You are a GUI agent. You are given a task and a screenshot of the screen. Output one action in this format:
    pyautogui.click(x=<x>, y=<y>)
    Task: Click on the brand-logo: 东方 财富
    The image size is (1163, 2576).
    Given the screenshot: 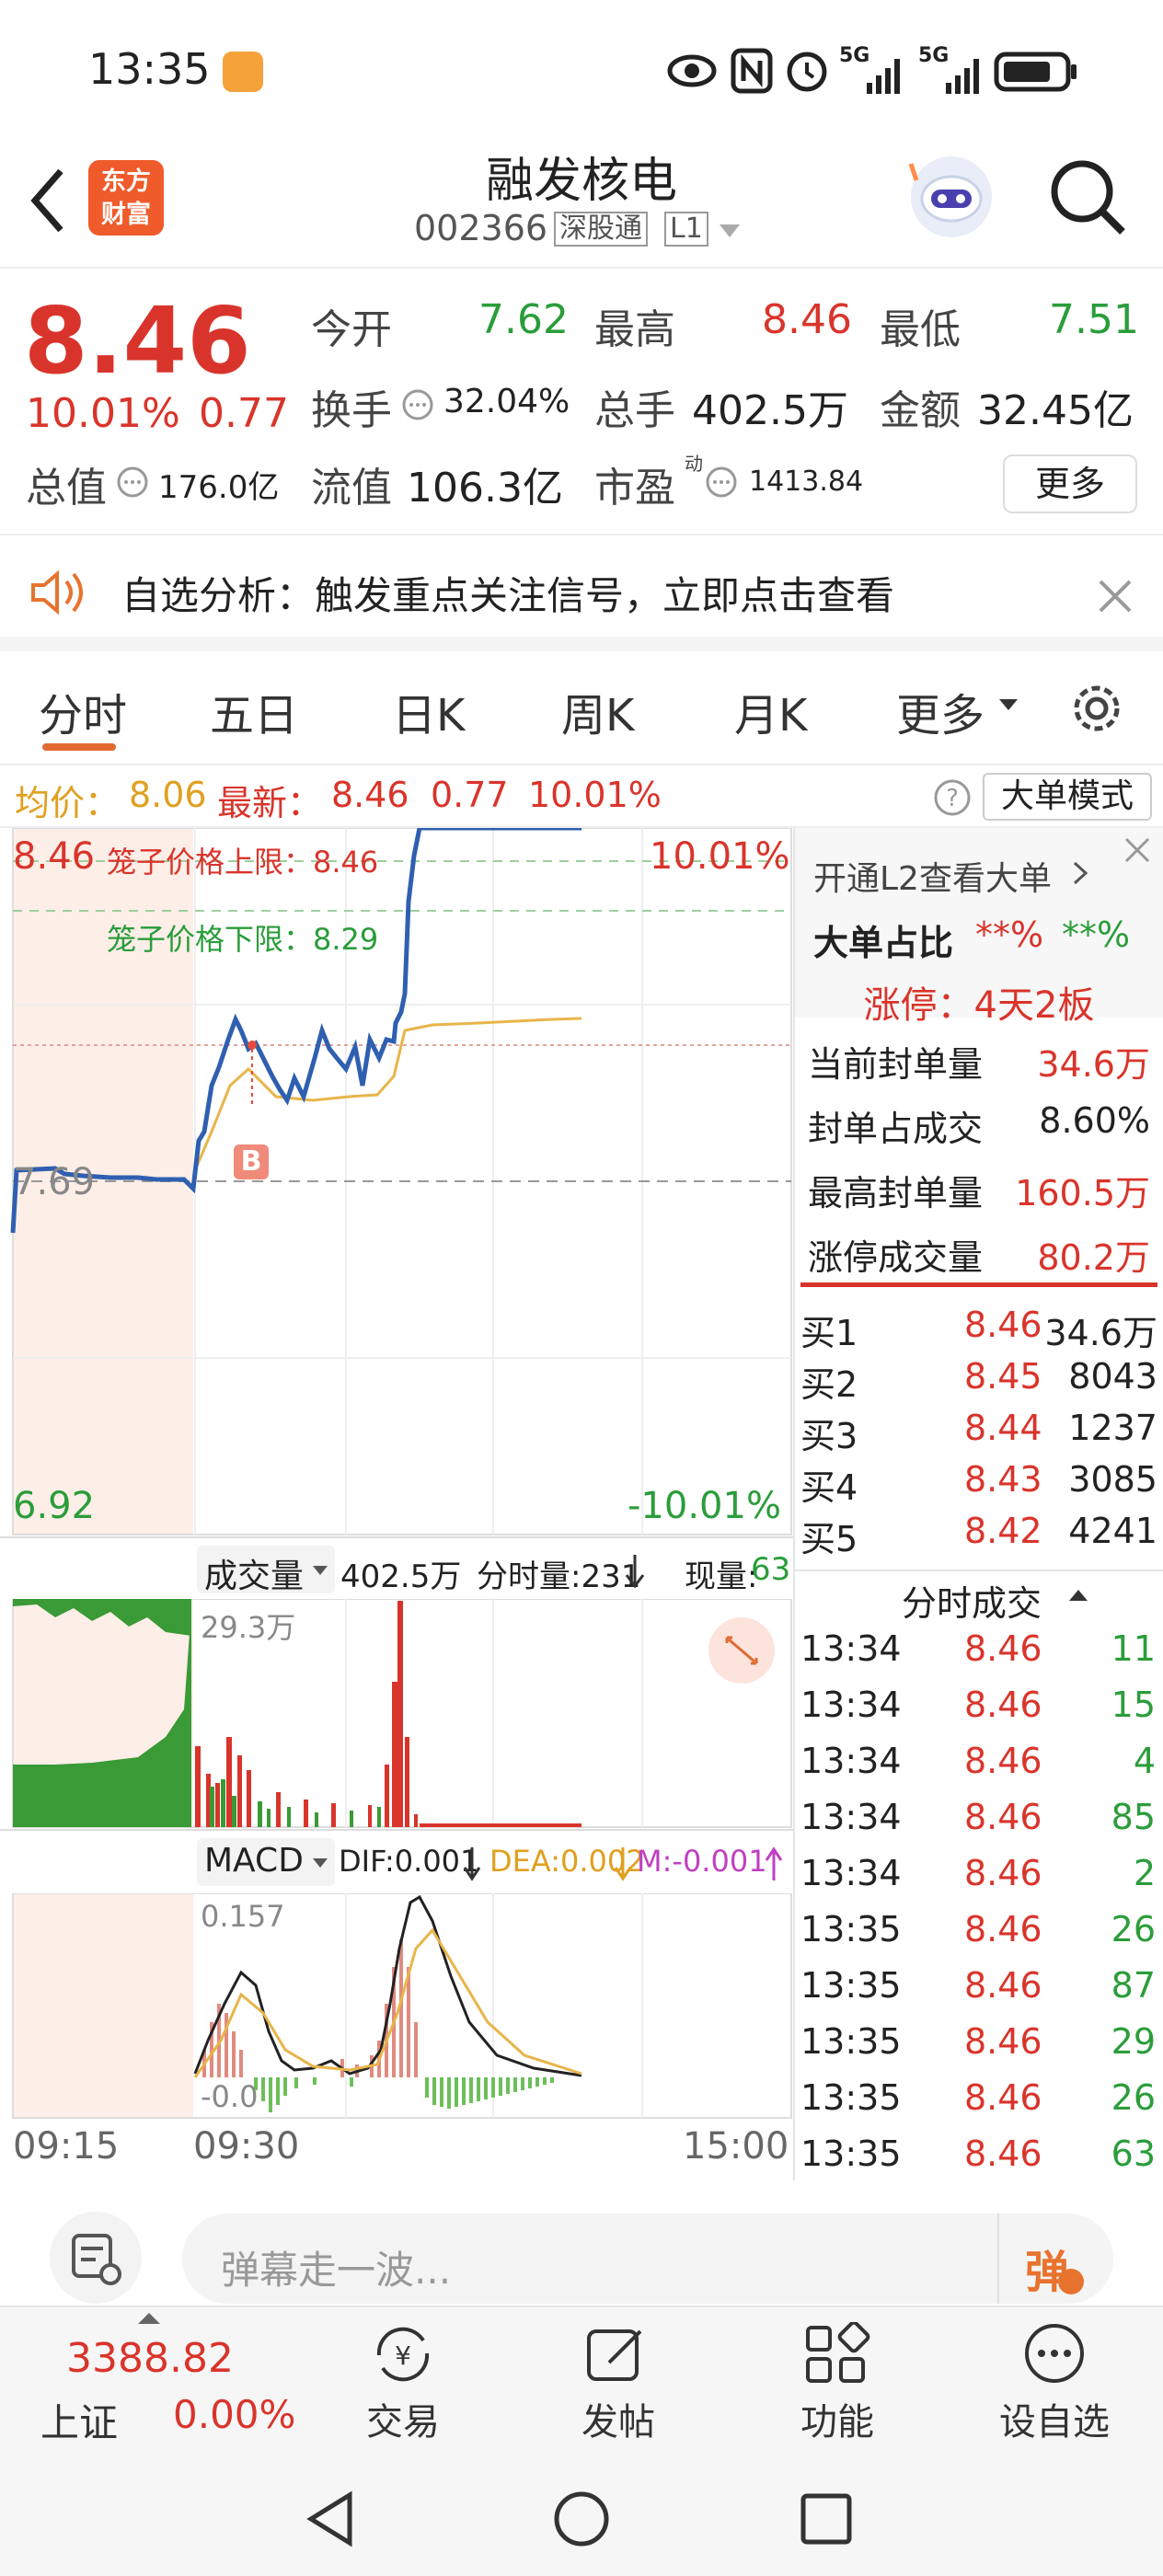 What is the action you would take?
    pyautogui.click(x=126, y=198)
    